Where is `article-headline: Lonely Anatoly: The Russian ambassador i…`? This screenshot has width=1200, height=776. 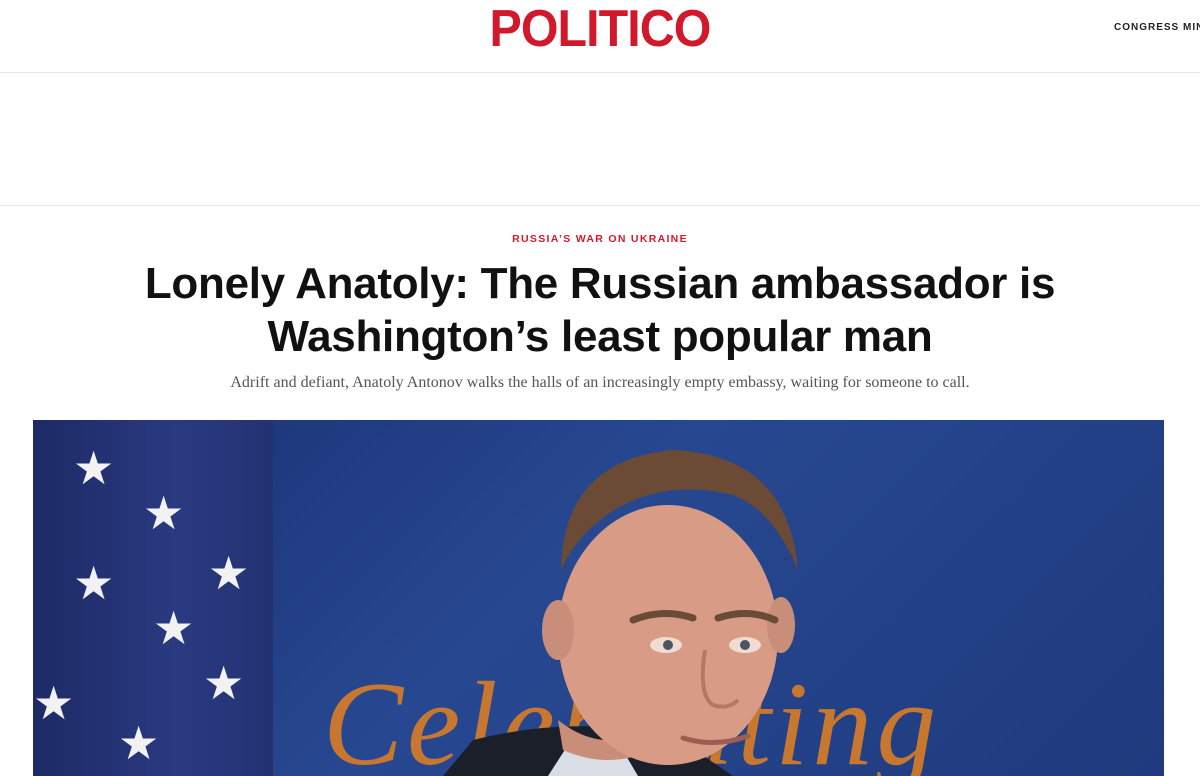
article-headline: Lonely Anatoly: The Russian ambassador i… is located at coordinates (600, 310).